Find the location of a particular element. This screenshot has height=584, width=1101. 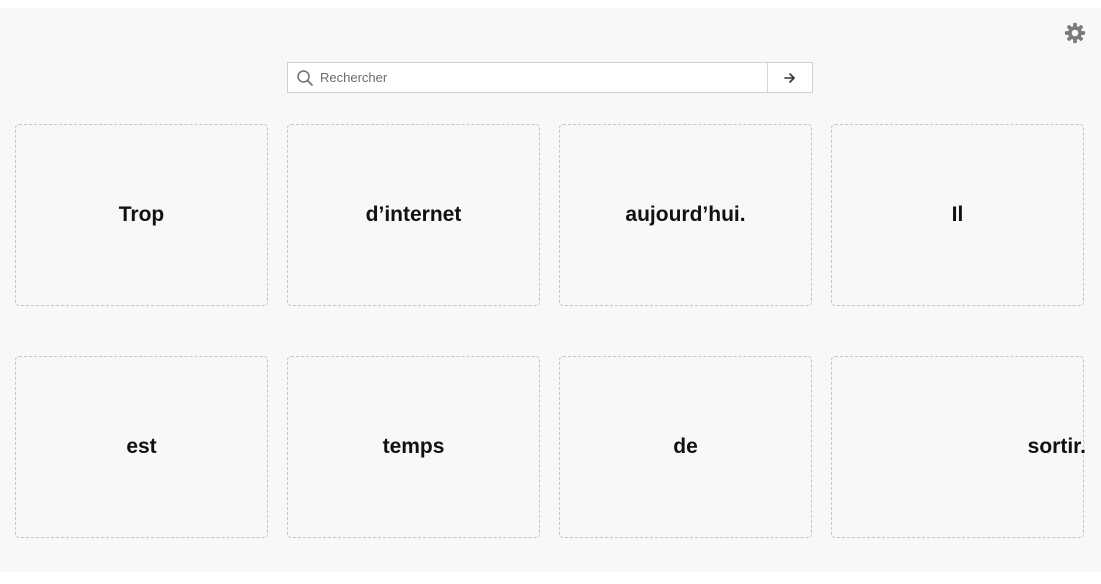

search-bar is located at coordinates (550, 77).